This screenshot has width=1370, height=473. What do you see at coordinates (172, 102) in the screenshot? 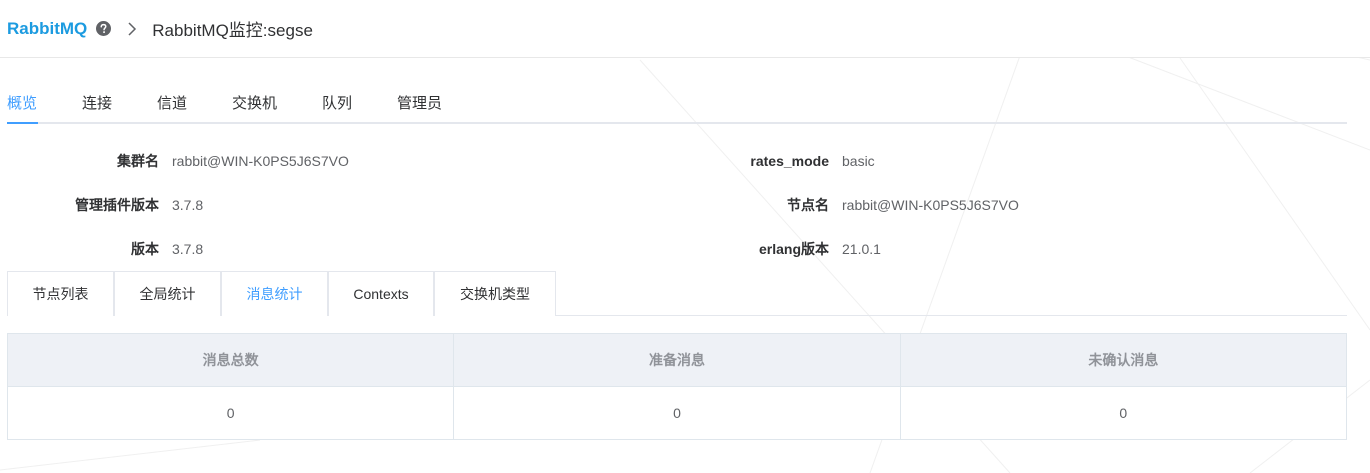
I see `tab-channels: 信道` at bounding box center [172, 102].